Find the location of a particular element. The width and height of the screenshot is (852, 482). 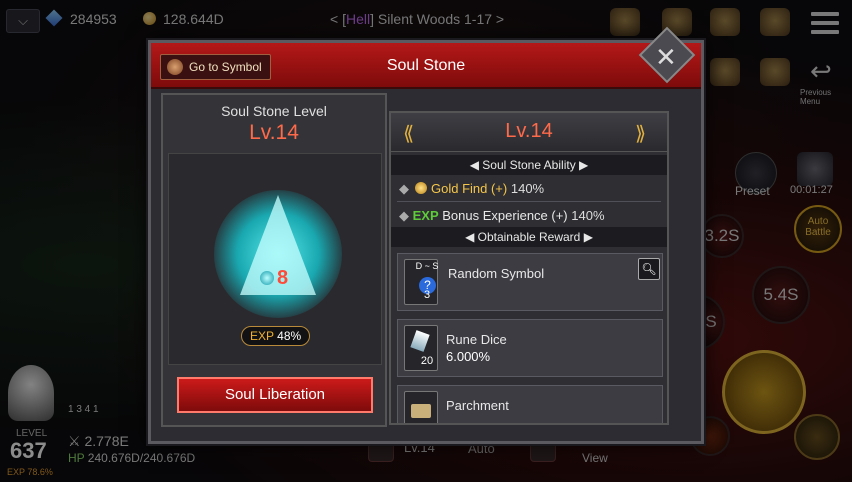

exp-badge: EXP 48% is located at coordinates (276, 336).